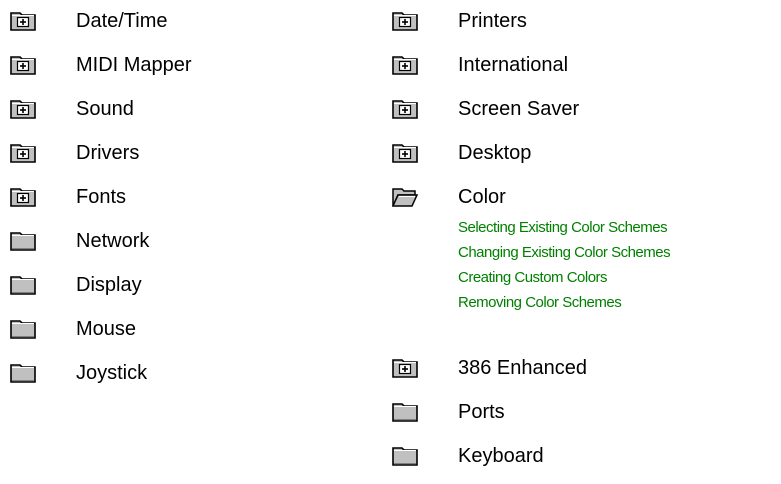 The image size is (781, 484). What do you see at coordinates (586, 22) in the screenshot?
I see `topic-printers: Printers` at bounding box center [586, 22].